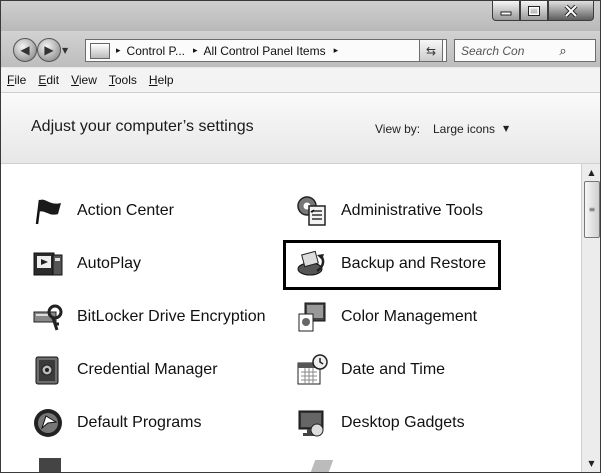 Image resolution: width=601 pixels, height=473 pixels. I want to click on vertical-scrollbar: ▲ ≡ ▼, so click(590, 318).